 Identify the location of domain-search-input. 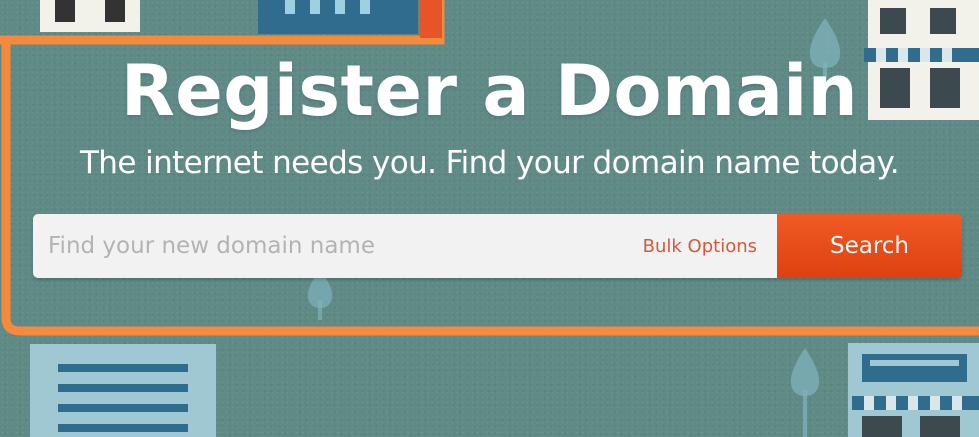
(333, 246).